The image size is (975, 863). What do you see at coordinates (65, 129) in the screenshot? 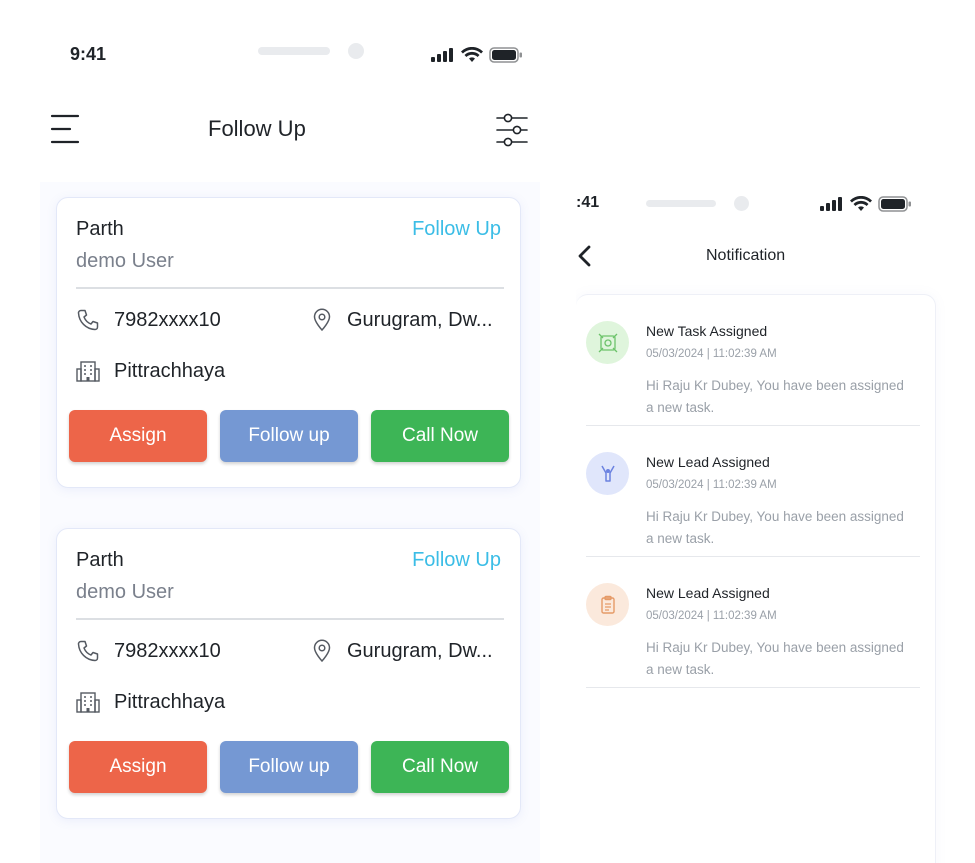
I see `hamburger-icon` at bounding box center [65, 129].